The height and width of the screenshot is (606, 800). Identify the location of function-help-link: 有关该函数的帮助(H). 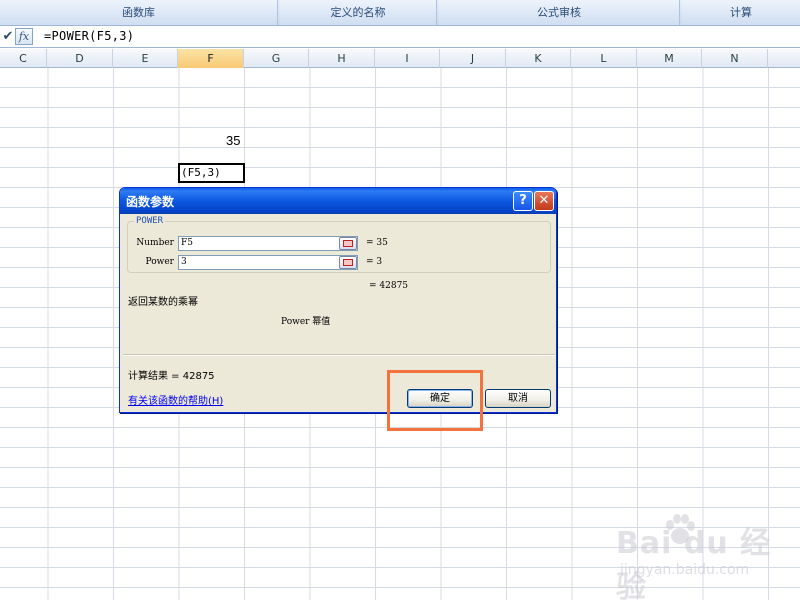
(175, 399).